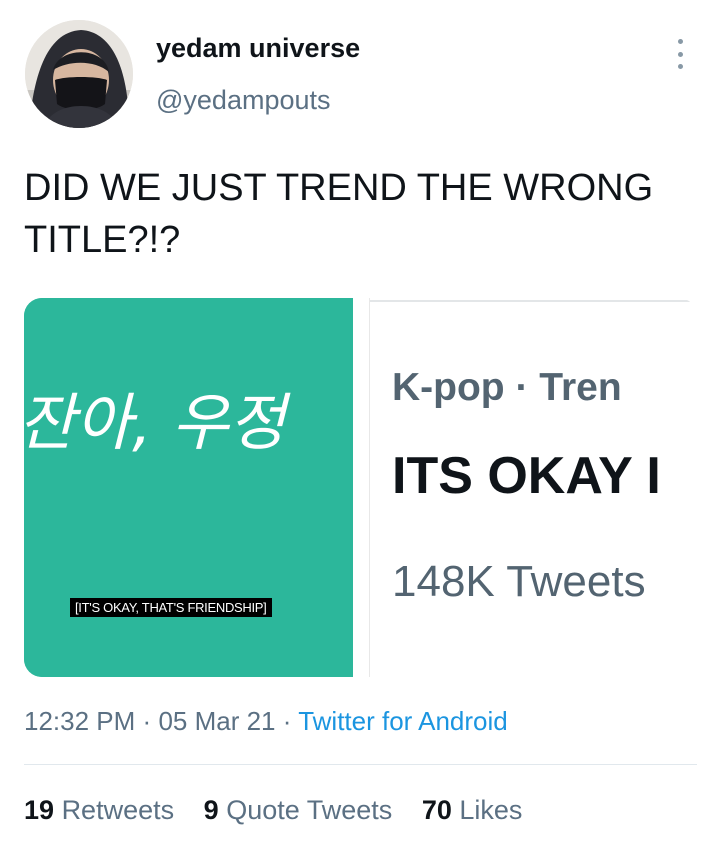  I want to click on retweets-stat: 19 Retweets, so click(99, 810).